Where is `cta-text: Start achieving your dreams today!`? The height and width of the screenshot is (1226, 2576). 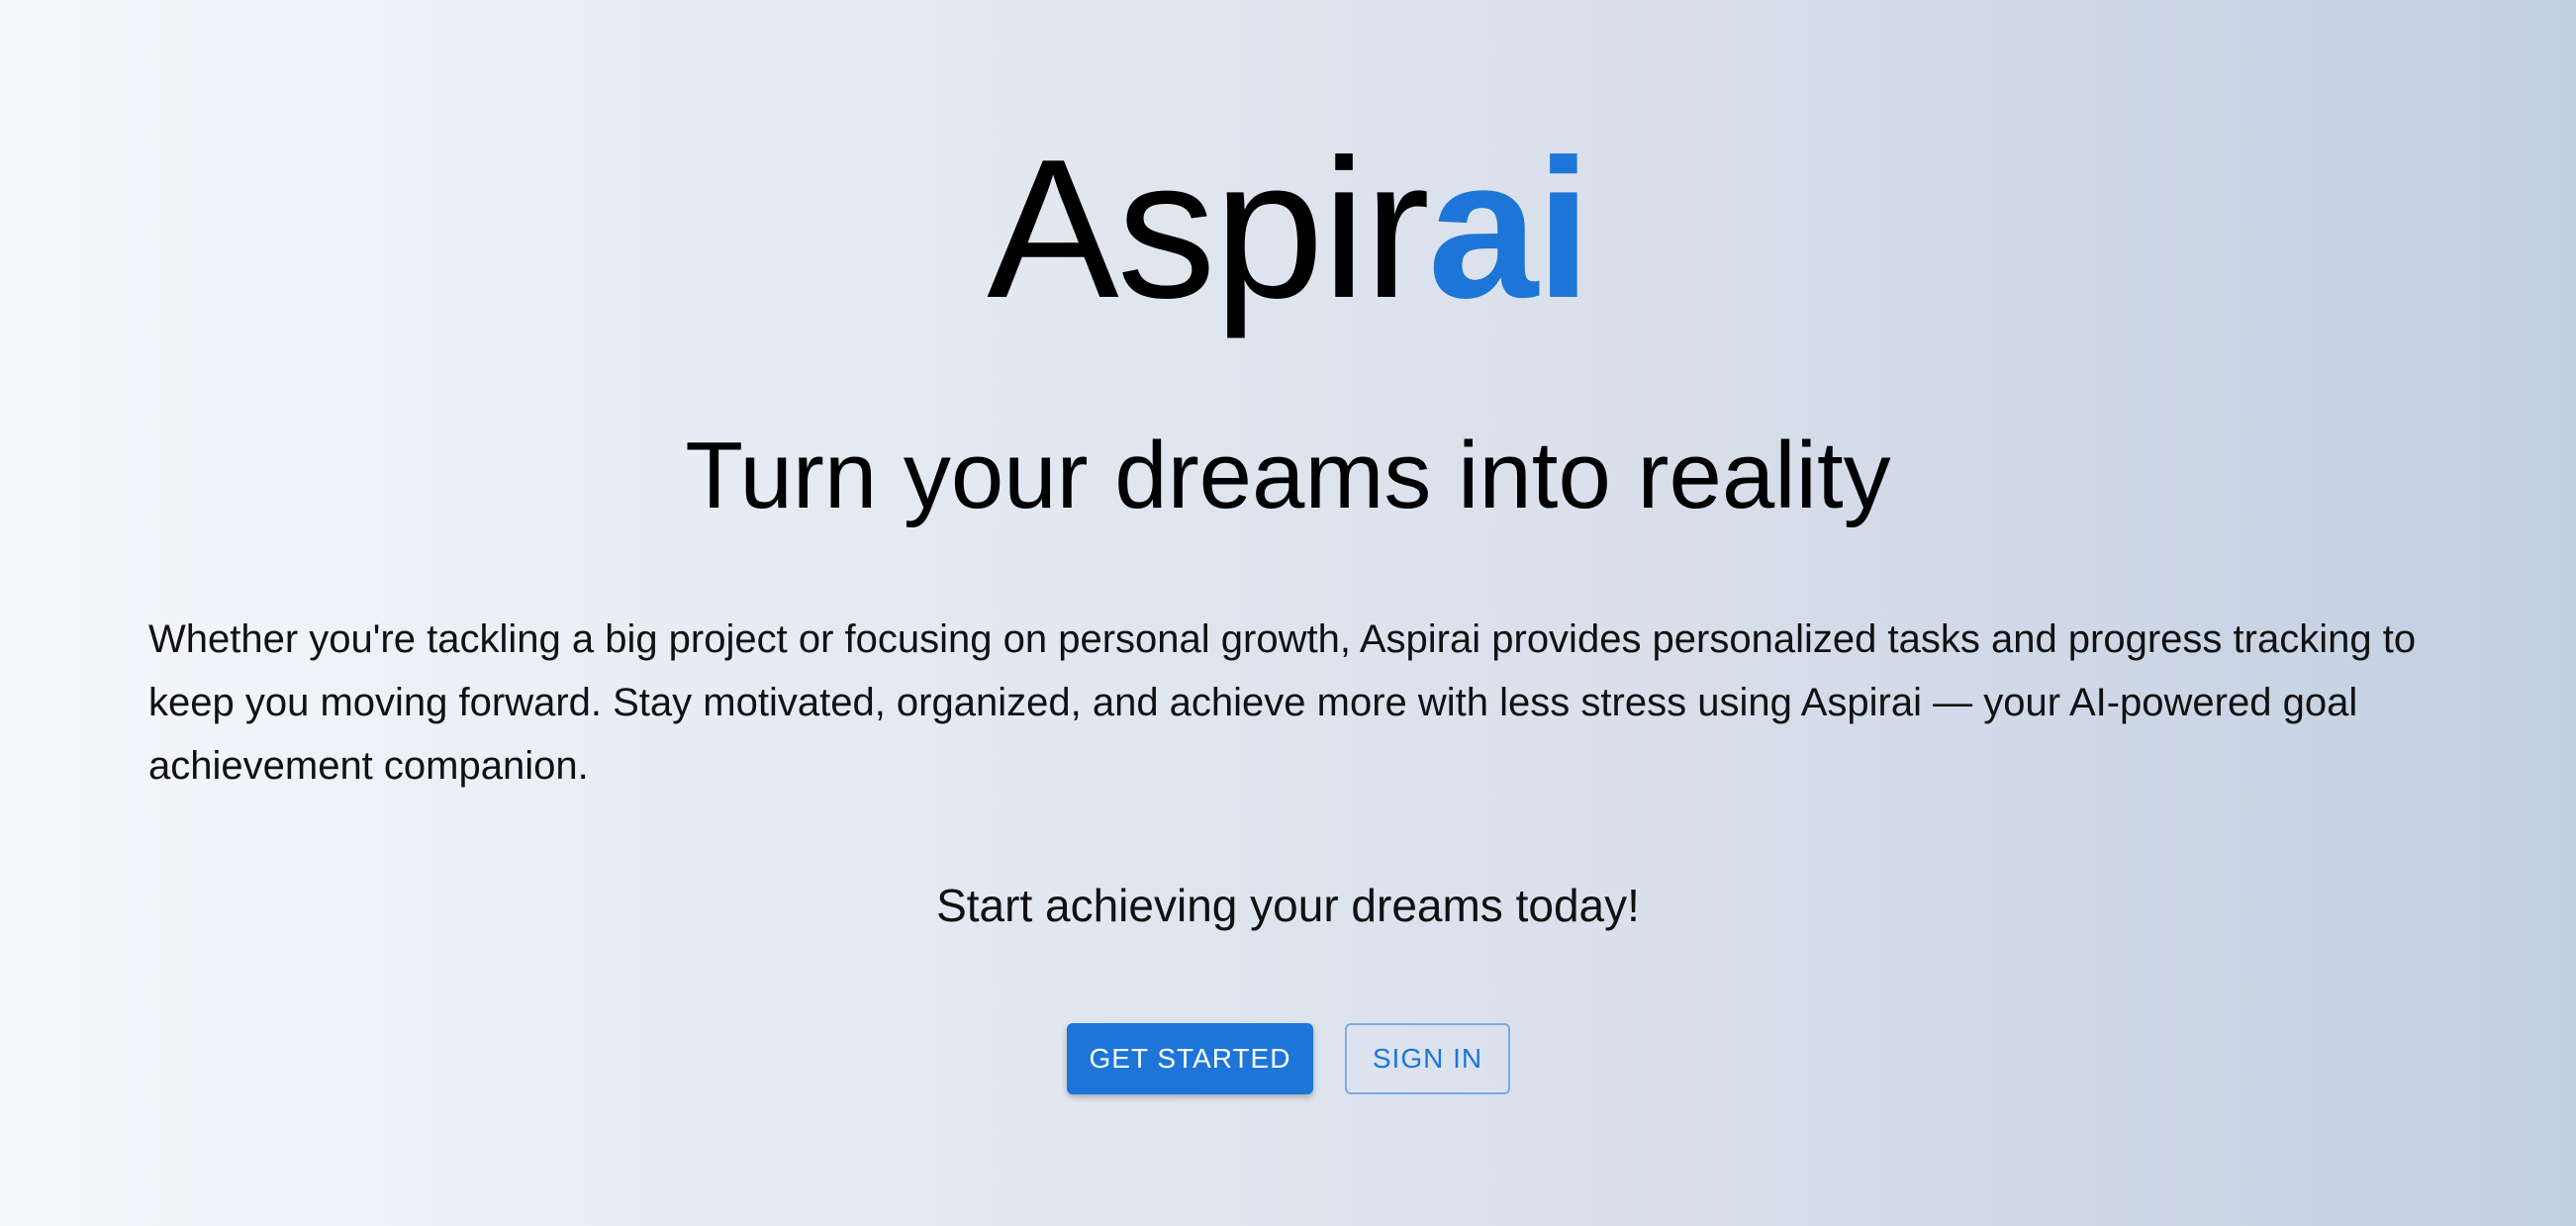 cta-text: Start achieving your dreams today! is located at coordinates (1288, 905).